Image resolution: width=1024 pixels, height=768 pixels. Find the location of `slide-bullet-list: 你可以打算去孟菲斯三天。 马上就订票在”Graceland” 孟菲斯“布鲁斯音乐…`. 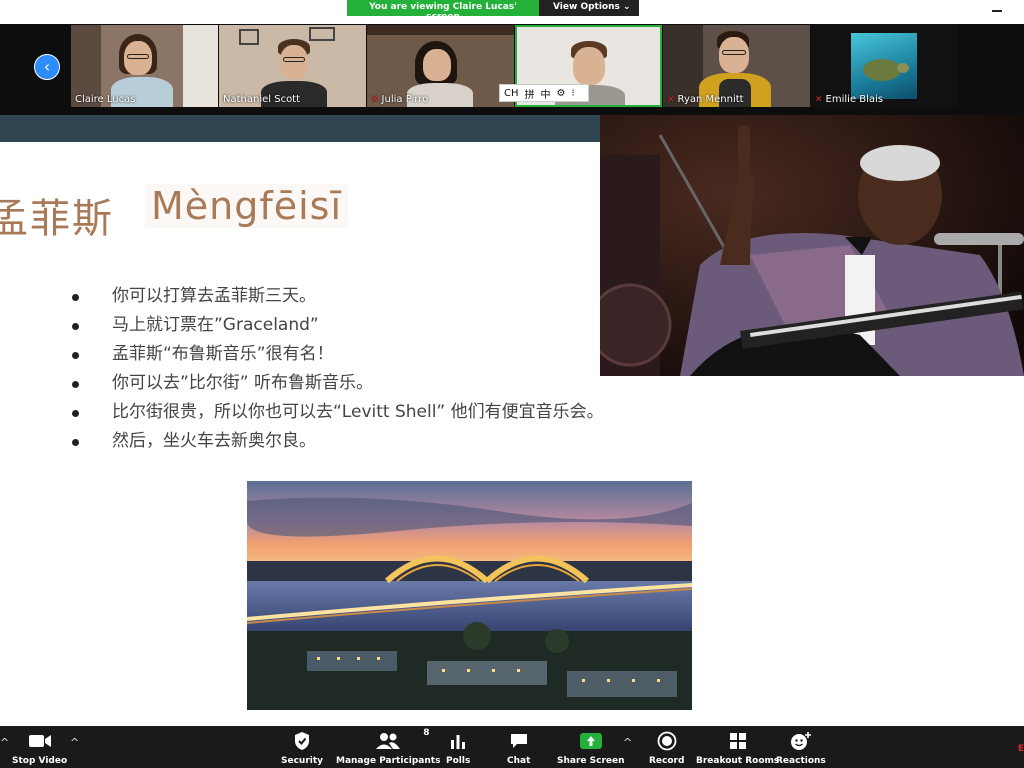

slide-bullet-list: 你可以打算去孟菲斯三天。 马上就订票在”Graceland” 孟菲斯“布鲁斯音乐… is located at coordinates (337, 371).